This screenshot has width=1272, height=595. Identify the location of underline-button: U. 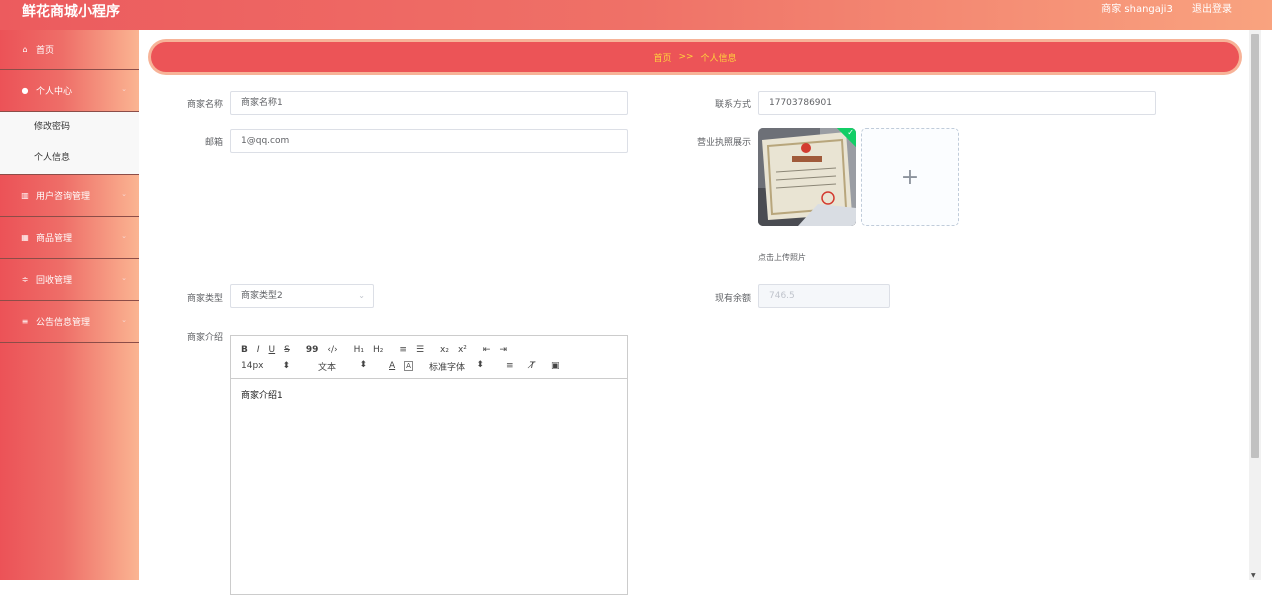
(272, 350).